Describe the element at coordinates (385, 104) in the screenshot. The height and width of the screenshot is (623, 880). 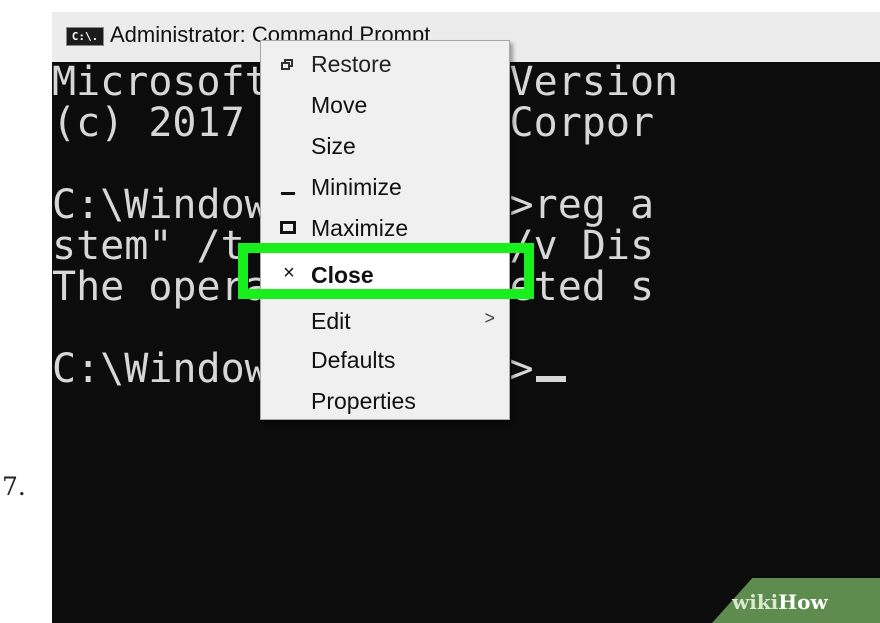
I see `menu-item-move: Move` at that location.